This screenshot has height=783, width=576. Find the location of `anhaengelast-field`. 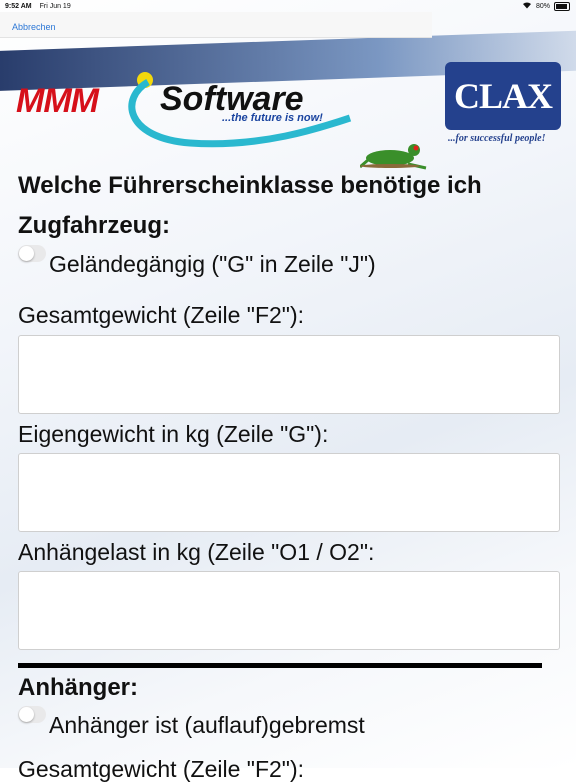

anhaengelast-field is located at coordinates (289, 610).